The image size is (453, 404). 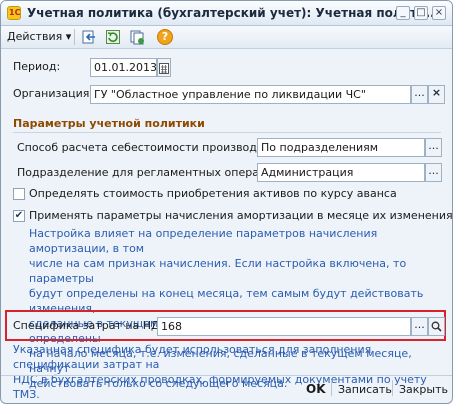 I want to click on app-logo-icon, so click(x=14, y=13).